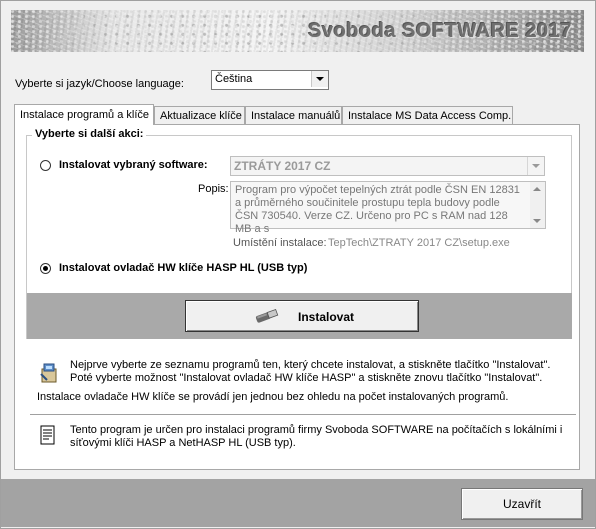  I want to click on tab-ms-data-access: Instalace MS Data Access Comp., so click(427, 115).